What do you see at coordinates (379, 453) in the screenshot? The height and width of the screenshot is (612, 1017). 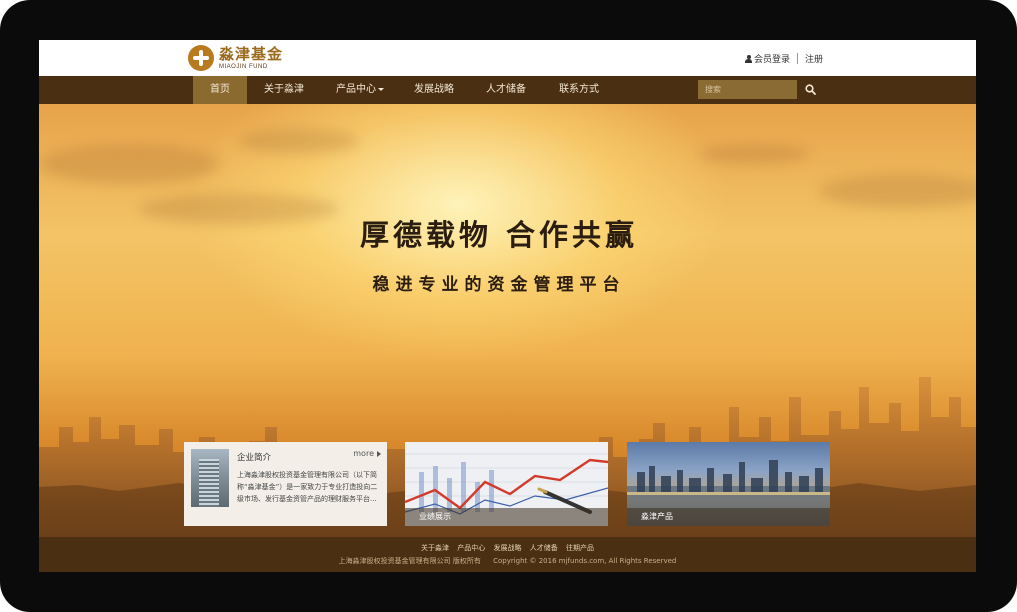 I see `chevron-right-icon` at bounding box center [379, 453].